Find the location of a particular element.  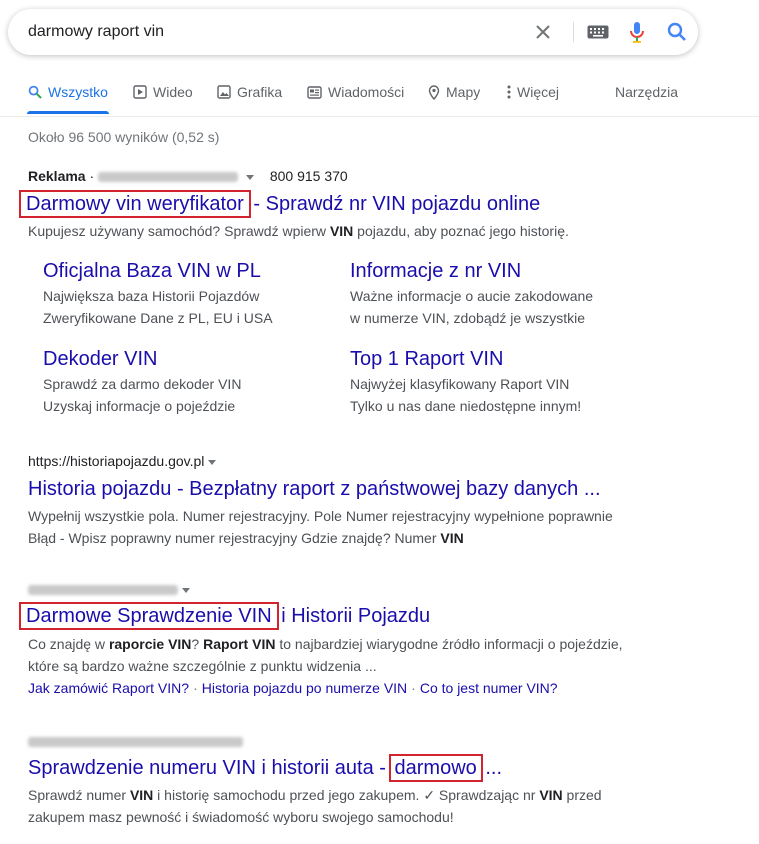

highlight-box: Darmowy vin weryfikator is located at coordinates (135, 204).